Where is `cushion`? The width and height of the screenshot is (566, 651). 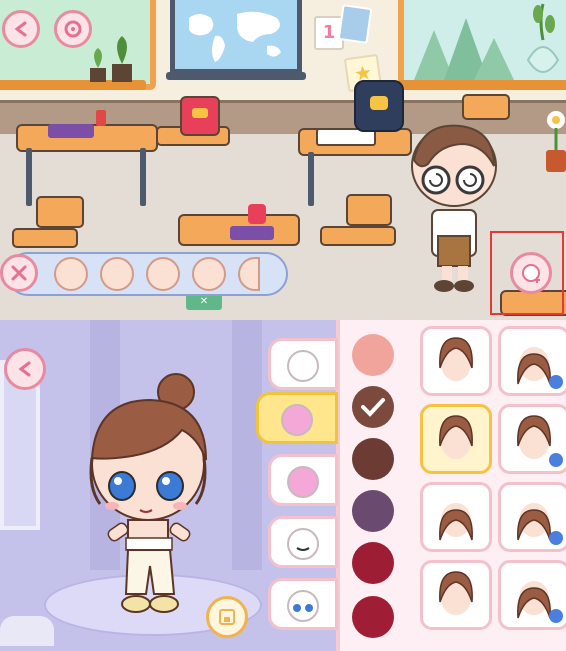 cushion is located at coordinates (27, 631).